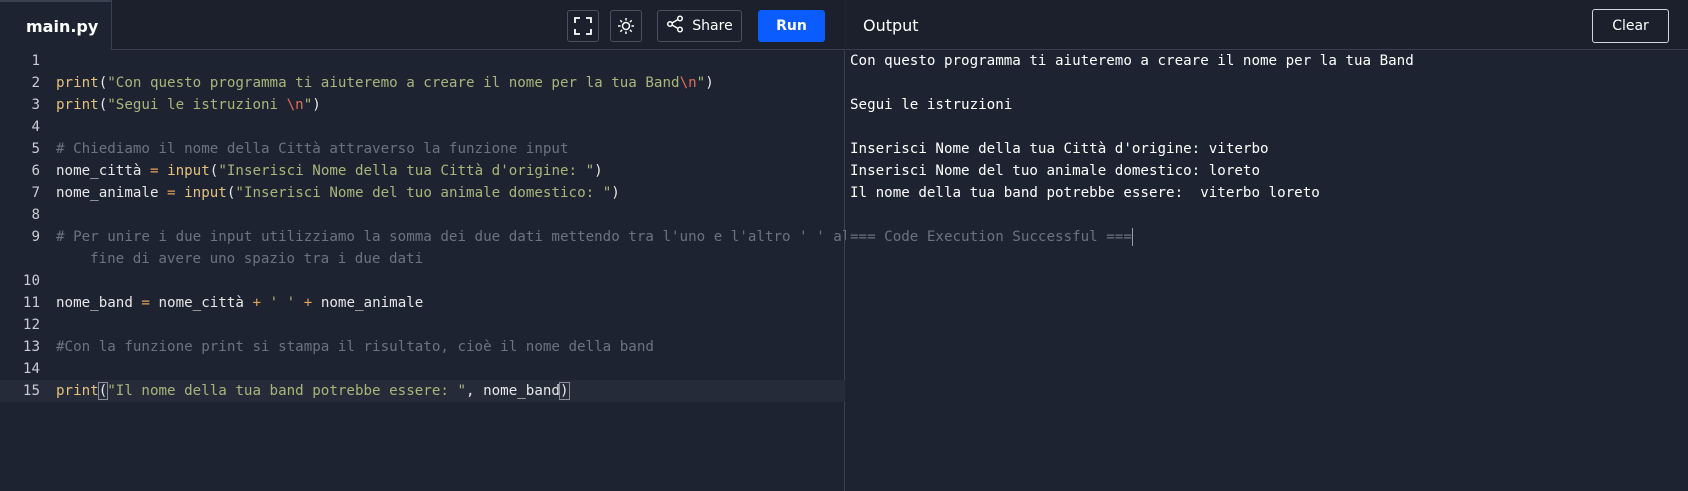 This screenshot has width=1688, height=491. Describe the element at coordinates (188, 171) in the screenshot. I see `code-token: input` at that location.